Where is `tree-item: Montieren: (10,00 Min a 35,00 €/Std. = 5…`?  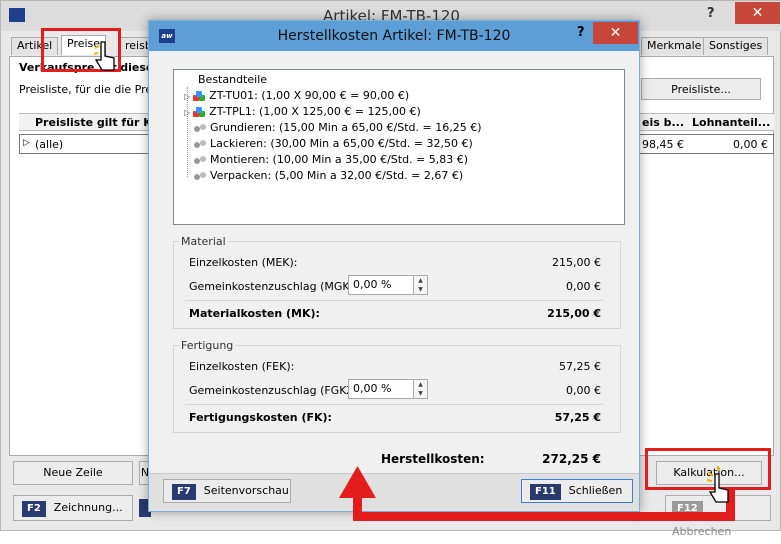 tree-item: Montieren: (10,00 Min a 35,00 €/Std. = 5… is located at coordinates (331, 160).